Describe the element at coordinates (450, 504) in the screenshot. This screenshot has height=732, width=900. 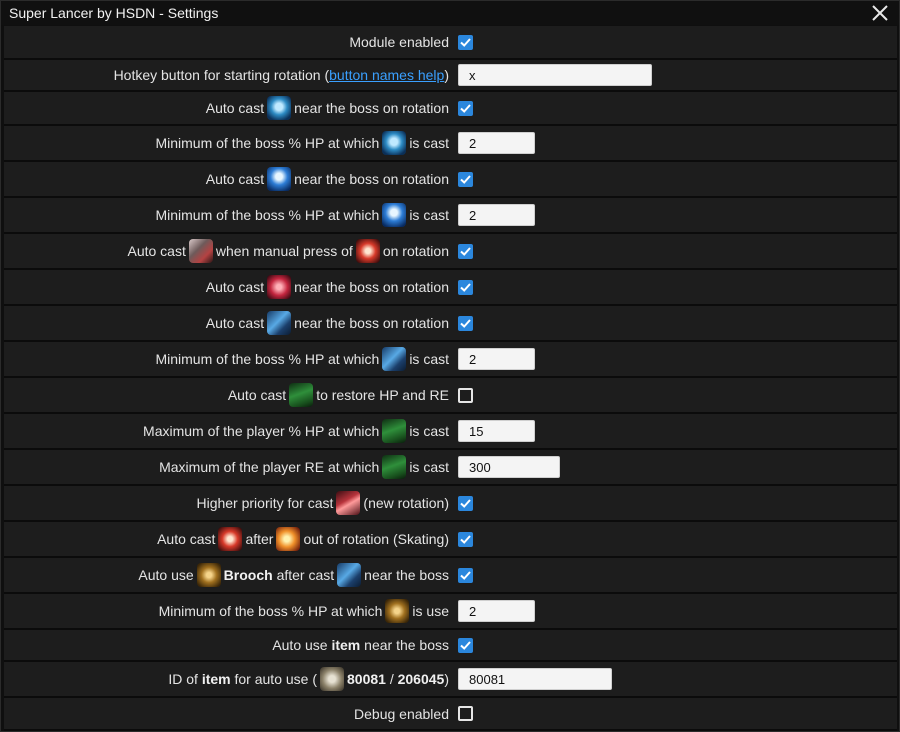
I see `setting-row-higher-priority: Higher priority for cast (new rotation)` at that location.